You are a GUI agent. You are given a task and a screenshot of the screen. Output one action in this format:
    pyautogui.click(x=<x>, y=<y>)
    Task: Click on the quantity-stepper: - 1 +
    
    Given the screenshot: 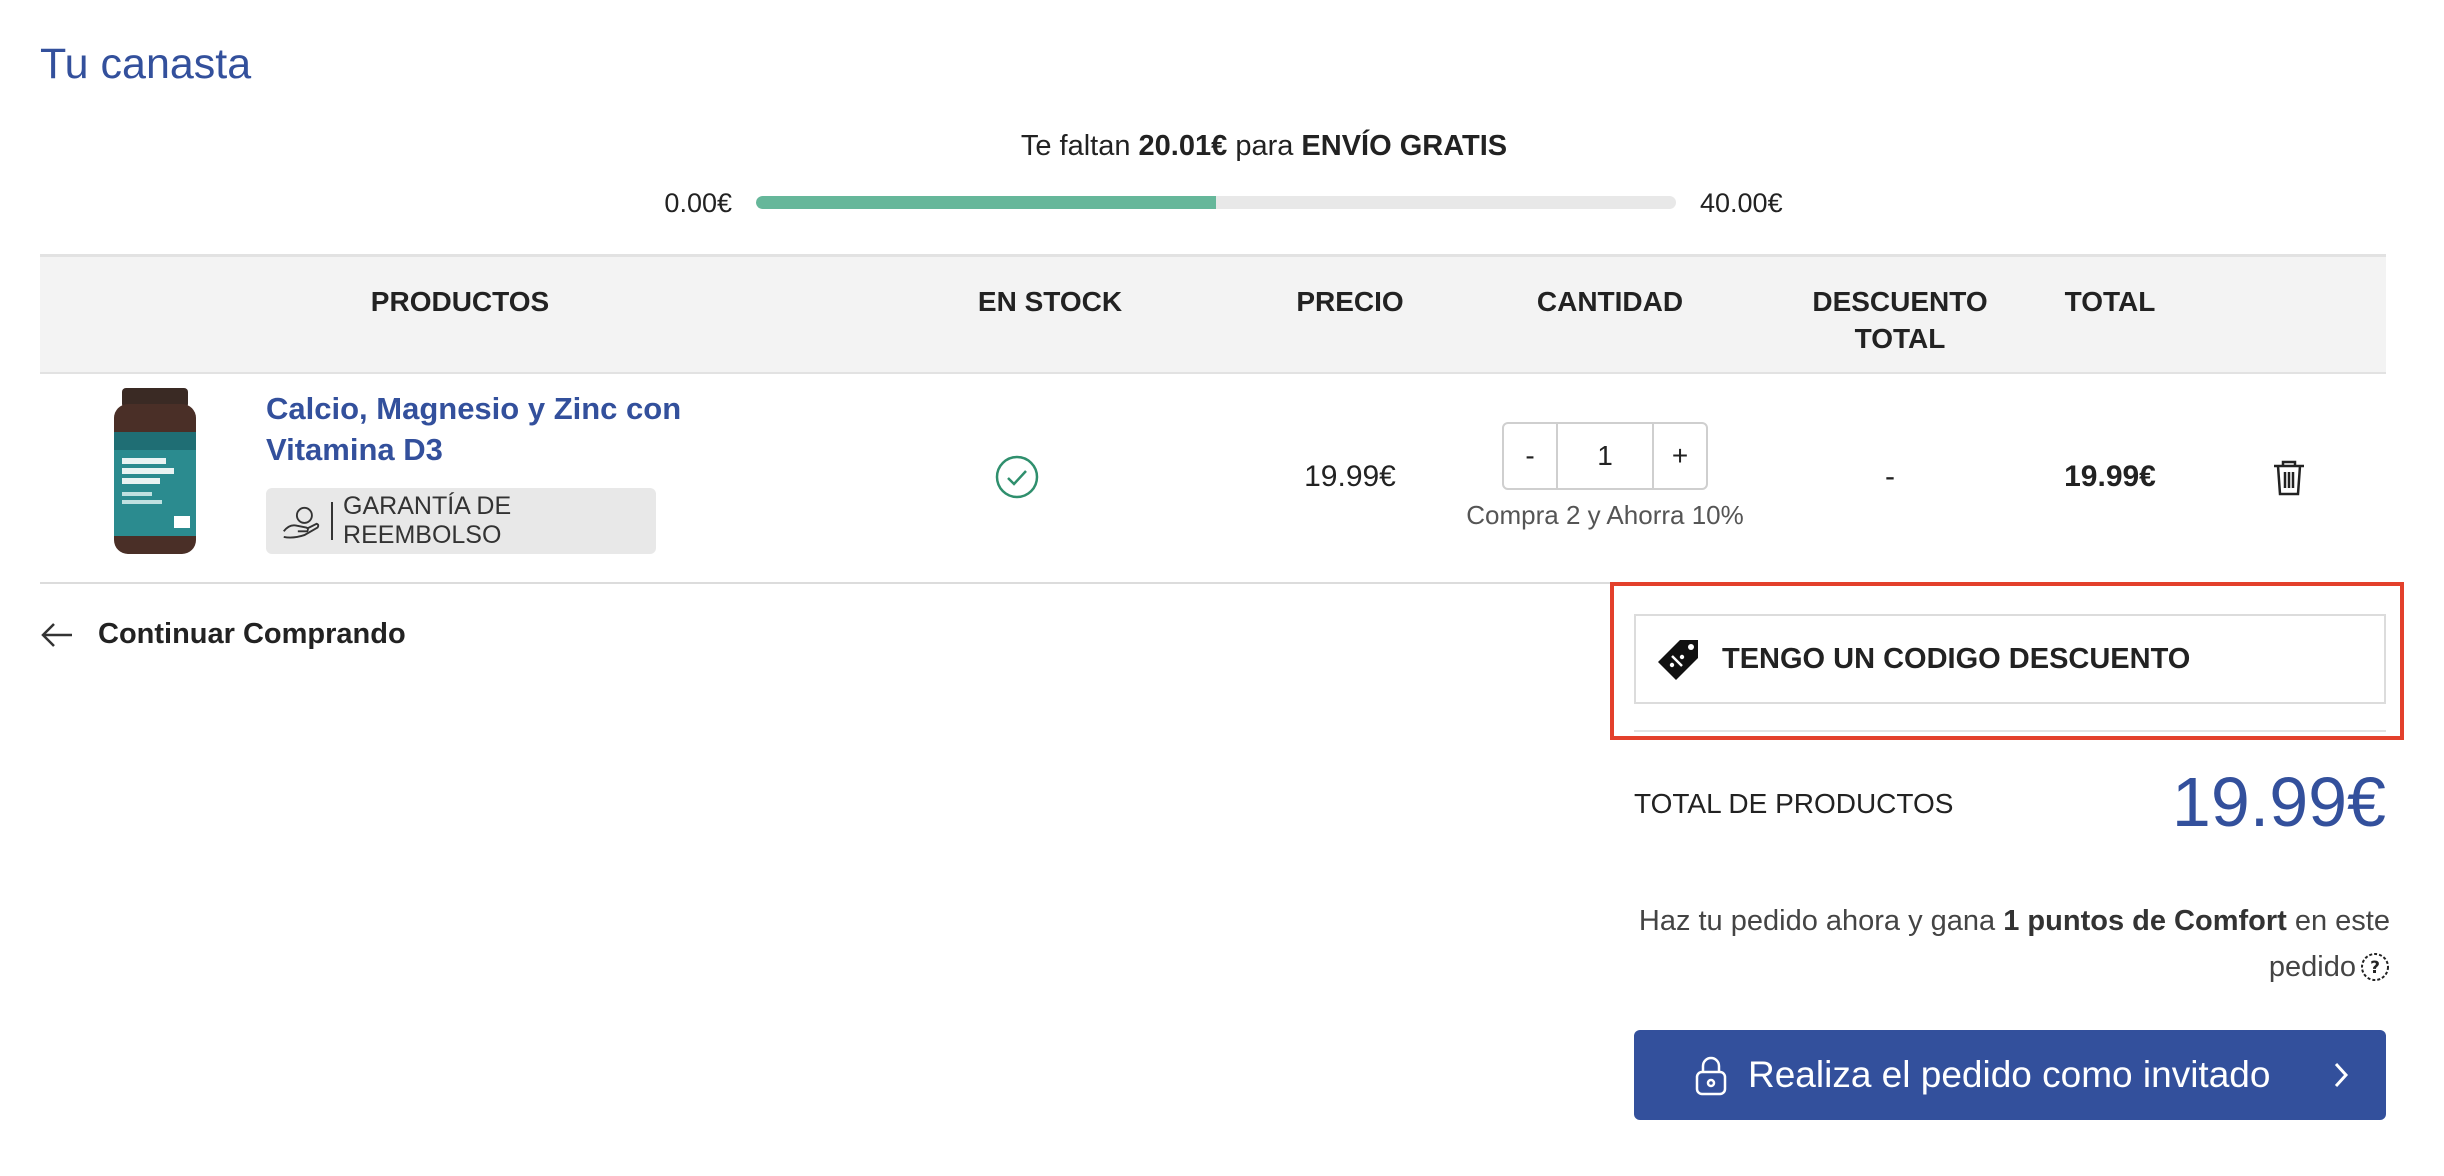 What is the action you would take?
    pyautogui.click(x=1605, y=456)
    